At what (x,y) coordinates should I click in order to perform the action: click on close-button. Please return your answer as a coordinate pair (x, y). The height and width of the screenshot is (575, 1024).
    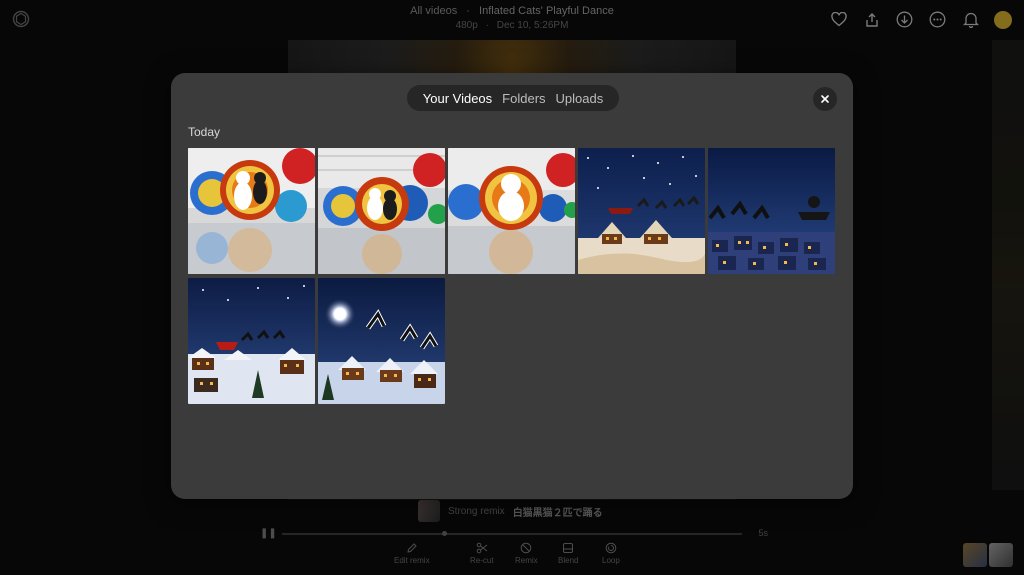
    Looking at the image, I should click on (825, 99).